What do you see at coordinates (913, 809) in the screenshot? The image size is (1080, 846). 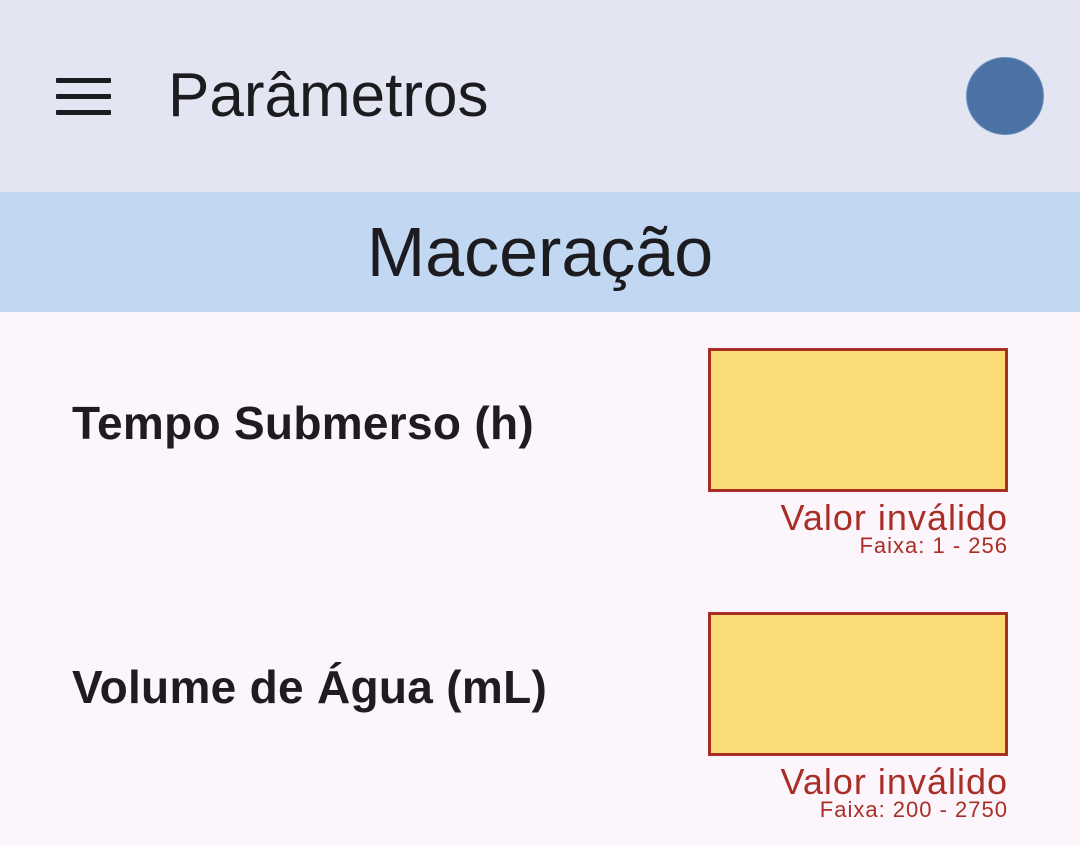 I see `range-hint: Faixa: 200 - 2750` at bounding box center [913, 809].